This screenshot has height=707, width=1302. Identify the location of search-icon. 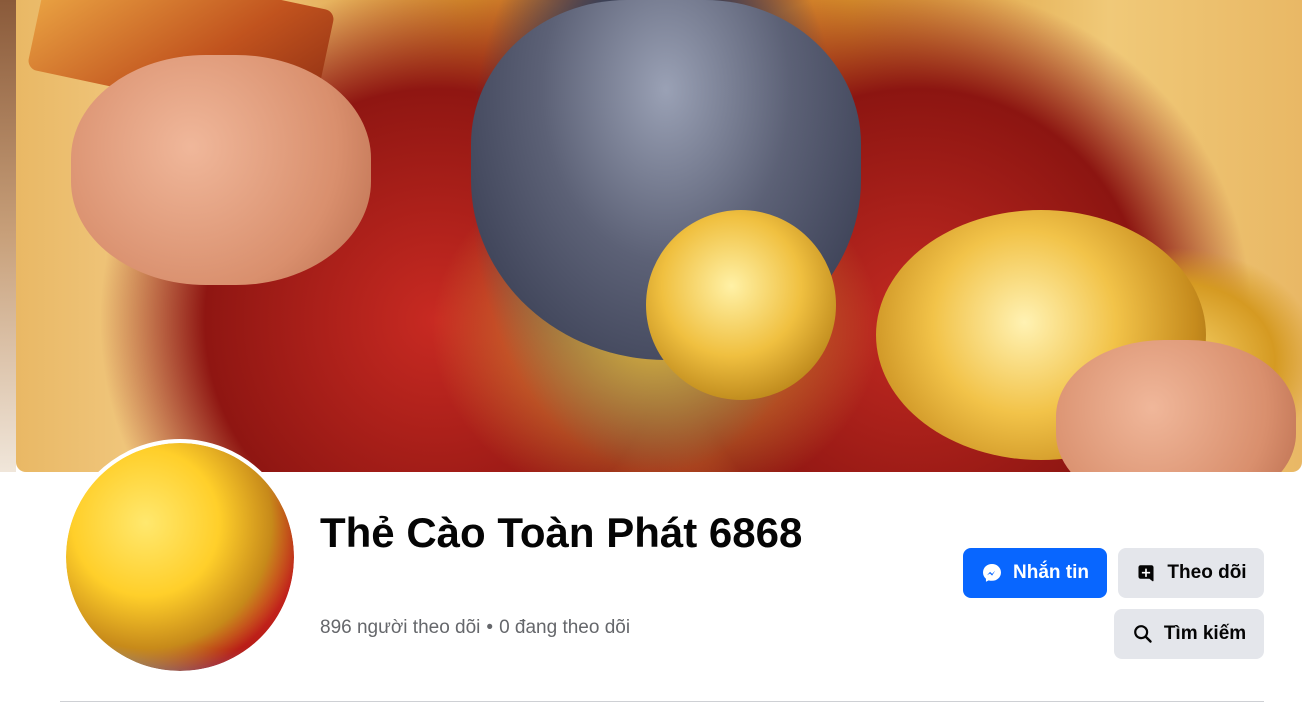
(1142, 634).